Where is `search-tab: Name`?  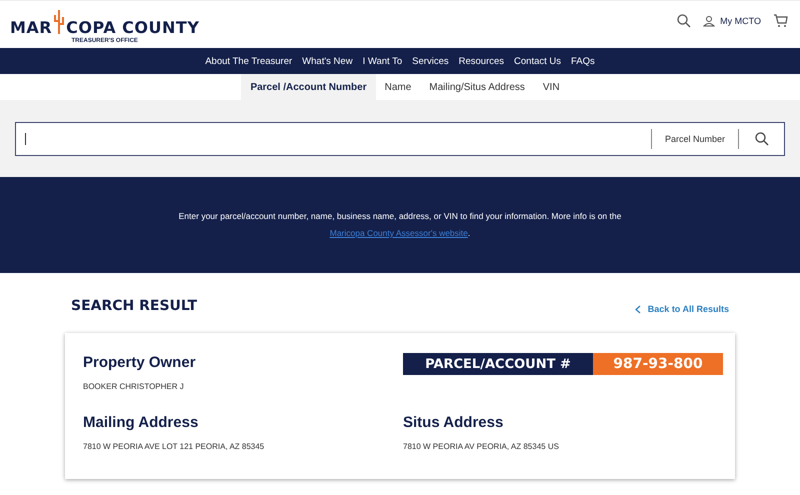 search-tab: Name is located at coordinates (398, 87).